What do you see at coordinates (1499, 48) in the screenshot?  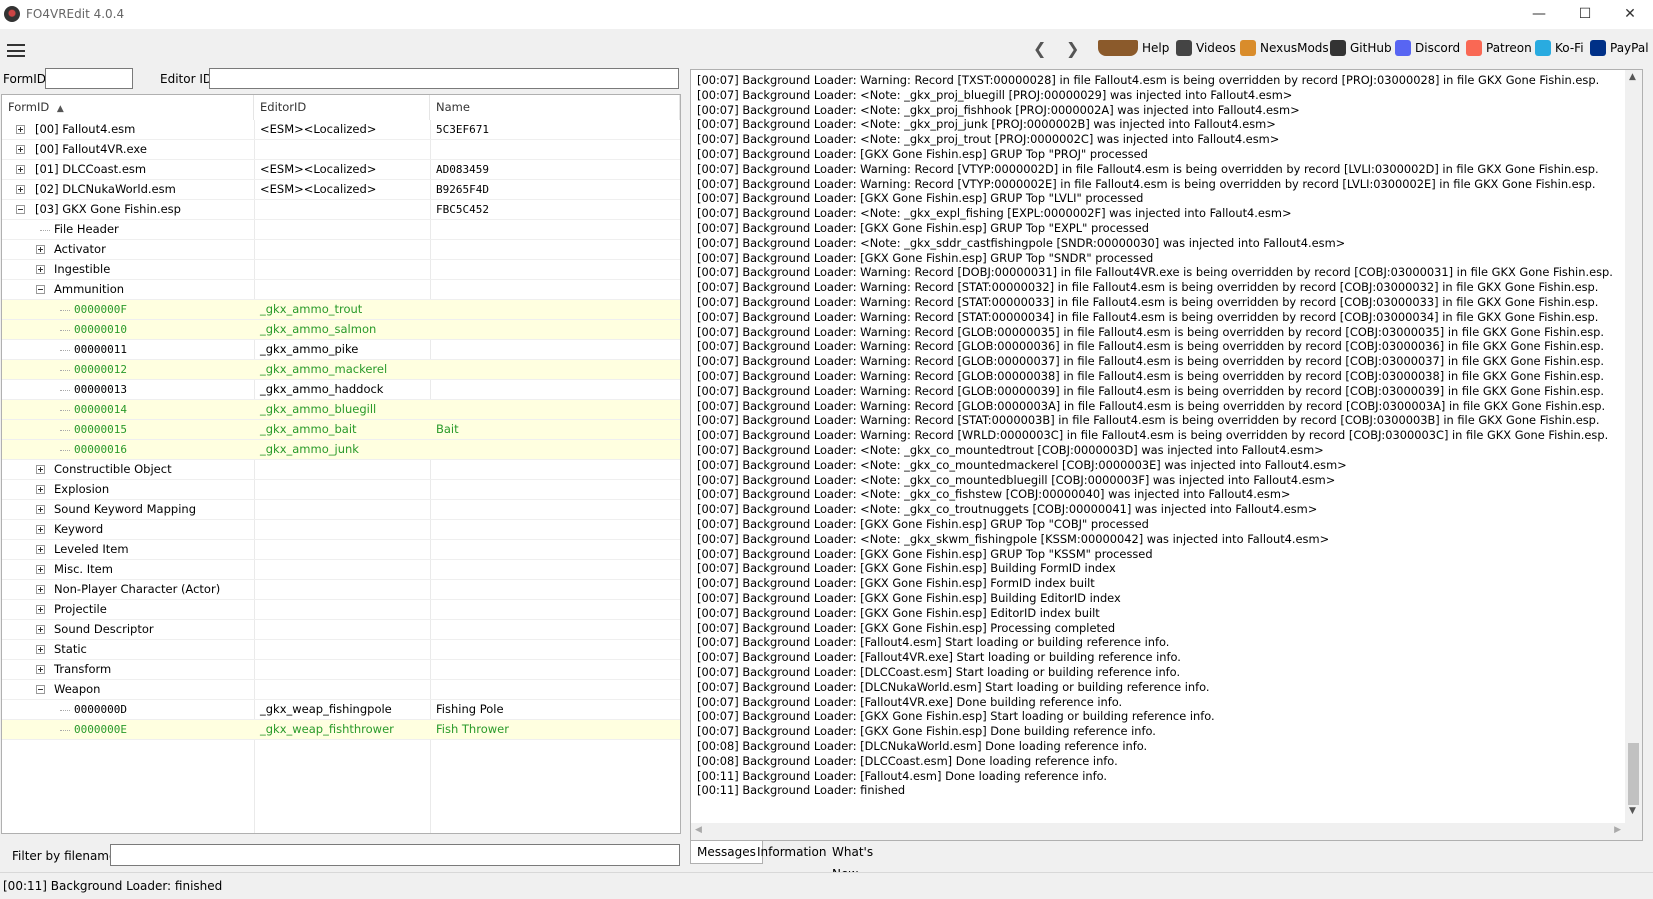 I see `toolbar-patreon-button: Patreon` at bounding box center [1499, 48].